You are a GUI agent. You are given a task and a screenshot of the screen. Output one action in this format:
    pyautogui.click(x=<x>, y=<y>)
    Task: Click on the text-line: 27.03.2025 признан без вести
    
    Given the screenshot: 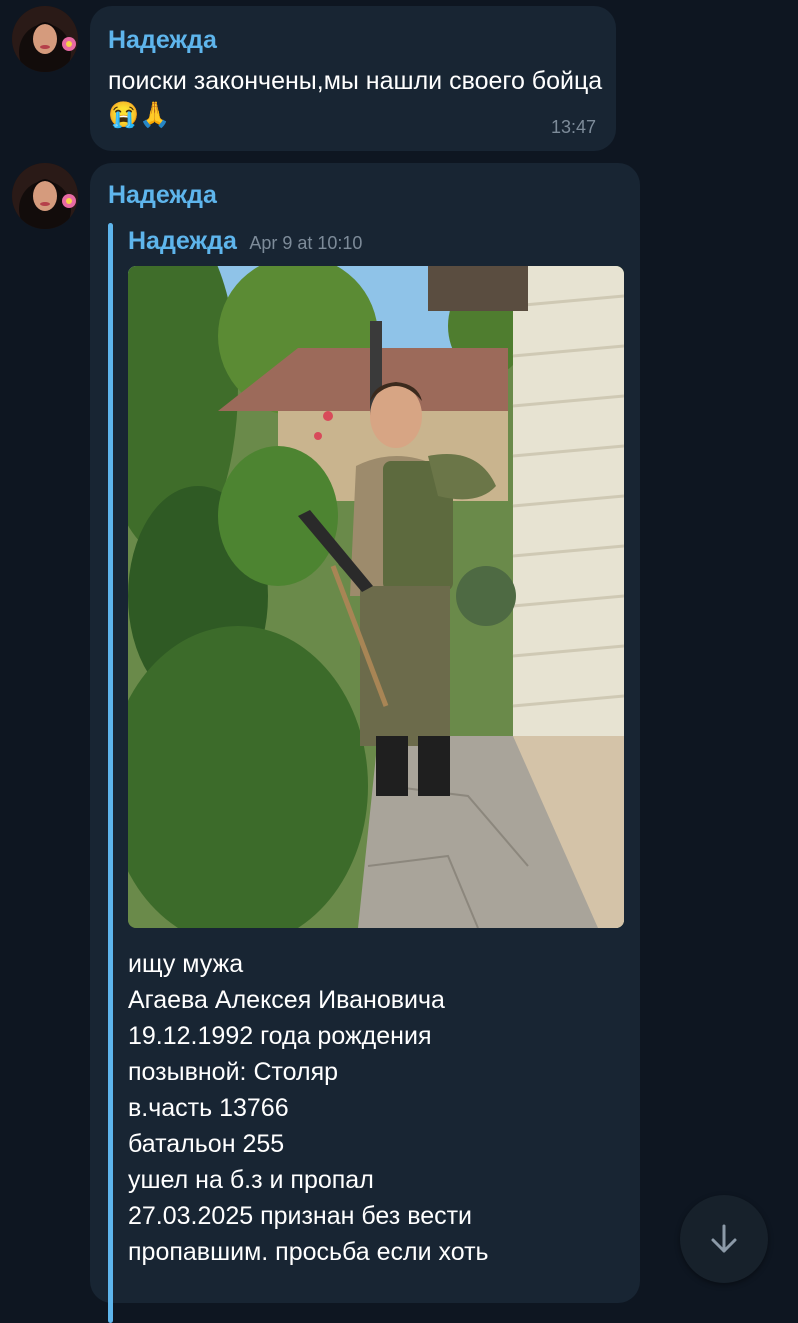 What is the action you would take?
    pyautogui.click(x=300, y=1216)
    